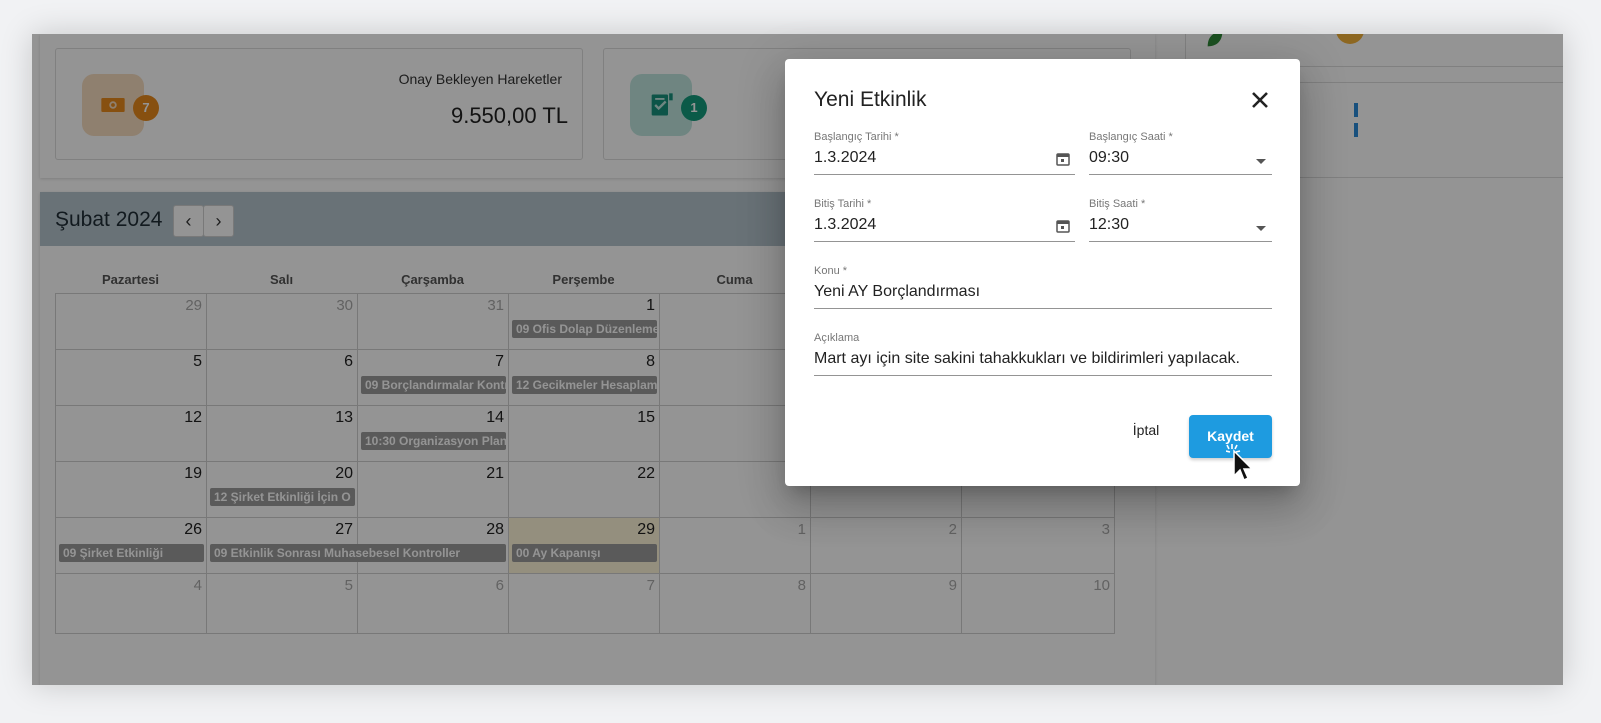 The width and height of the screenshot is (1601, 723). I want to click on mouse-pointer-icon, so click(1240, 463).